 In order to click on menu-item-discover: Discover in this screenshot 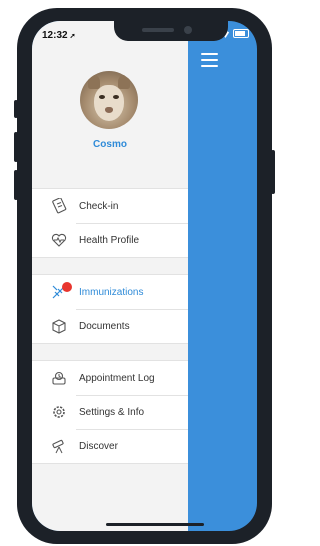, I will do `click(110, 446)`.